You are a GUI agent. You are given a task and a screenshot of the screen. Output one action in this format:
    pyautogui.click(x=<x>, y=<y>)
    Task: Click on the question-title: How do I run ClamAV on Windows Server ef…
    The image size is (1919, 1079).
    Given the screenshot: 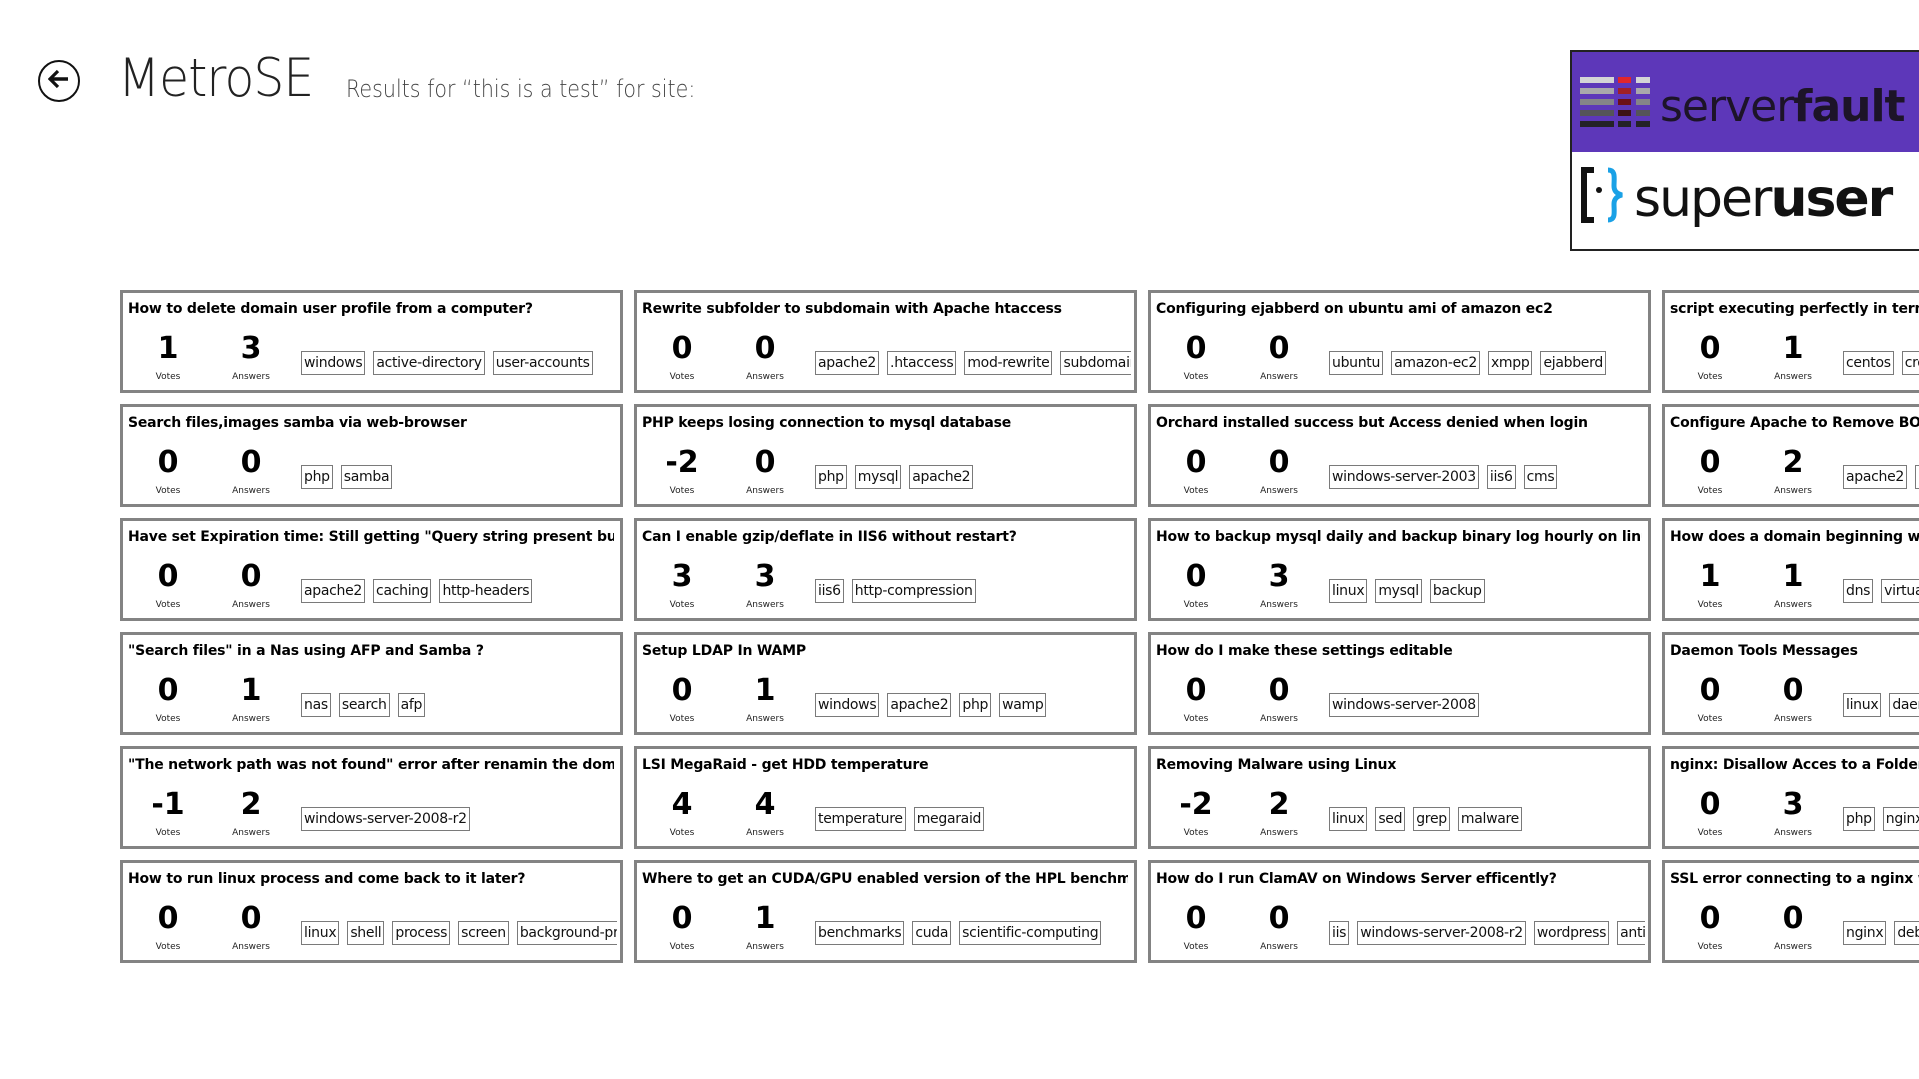 What is the action you would take?
    pyautogui.click(x=1399, y=879)
    